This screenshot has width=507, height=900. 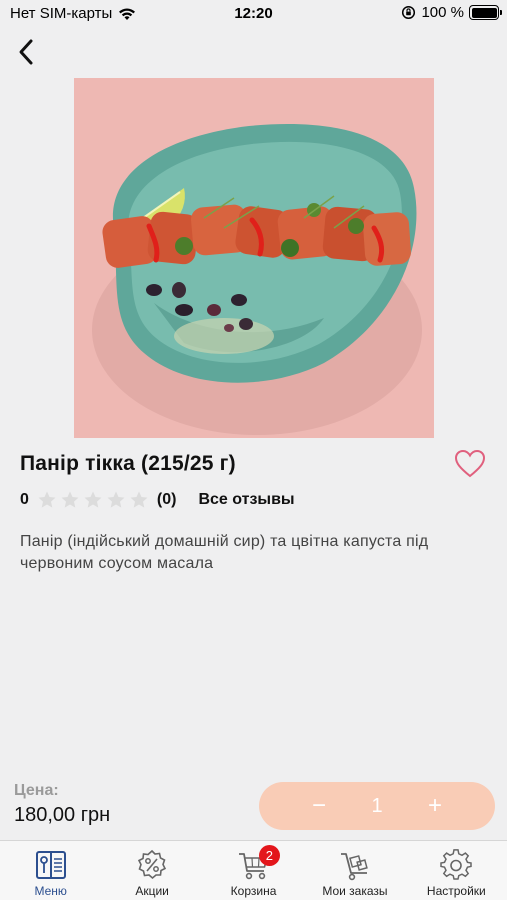 I want to click on battery-percent: 100 %, so click(x=442, y=12).